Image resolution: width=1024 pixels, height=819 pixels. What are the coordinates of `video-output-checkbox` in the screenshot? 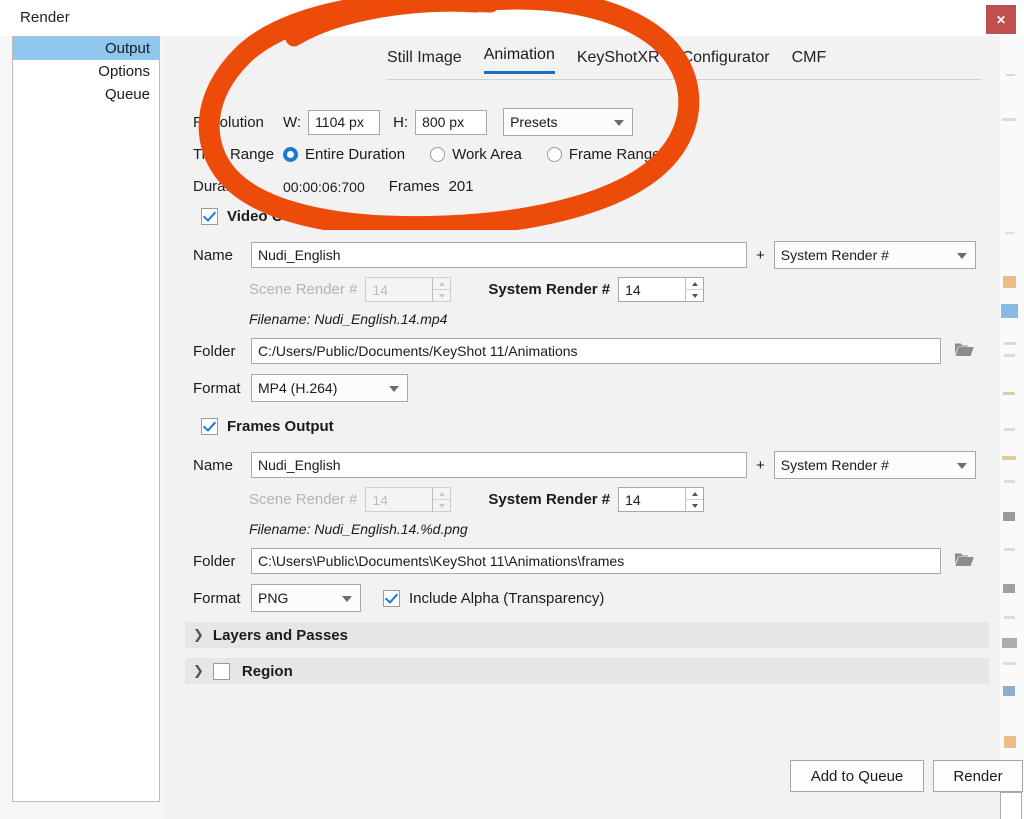 It's located at (209, 216).